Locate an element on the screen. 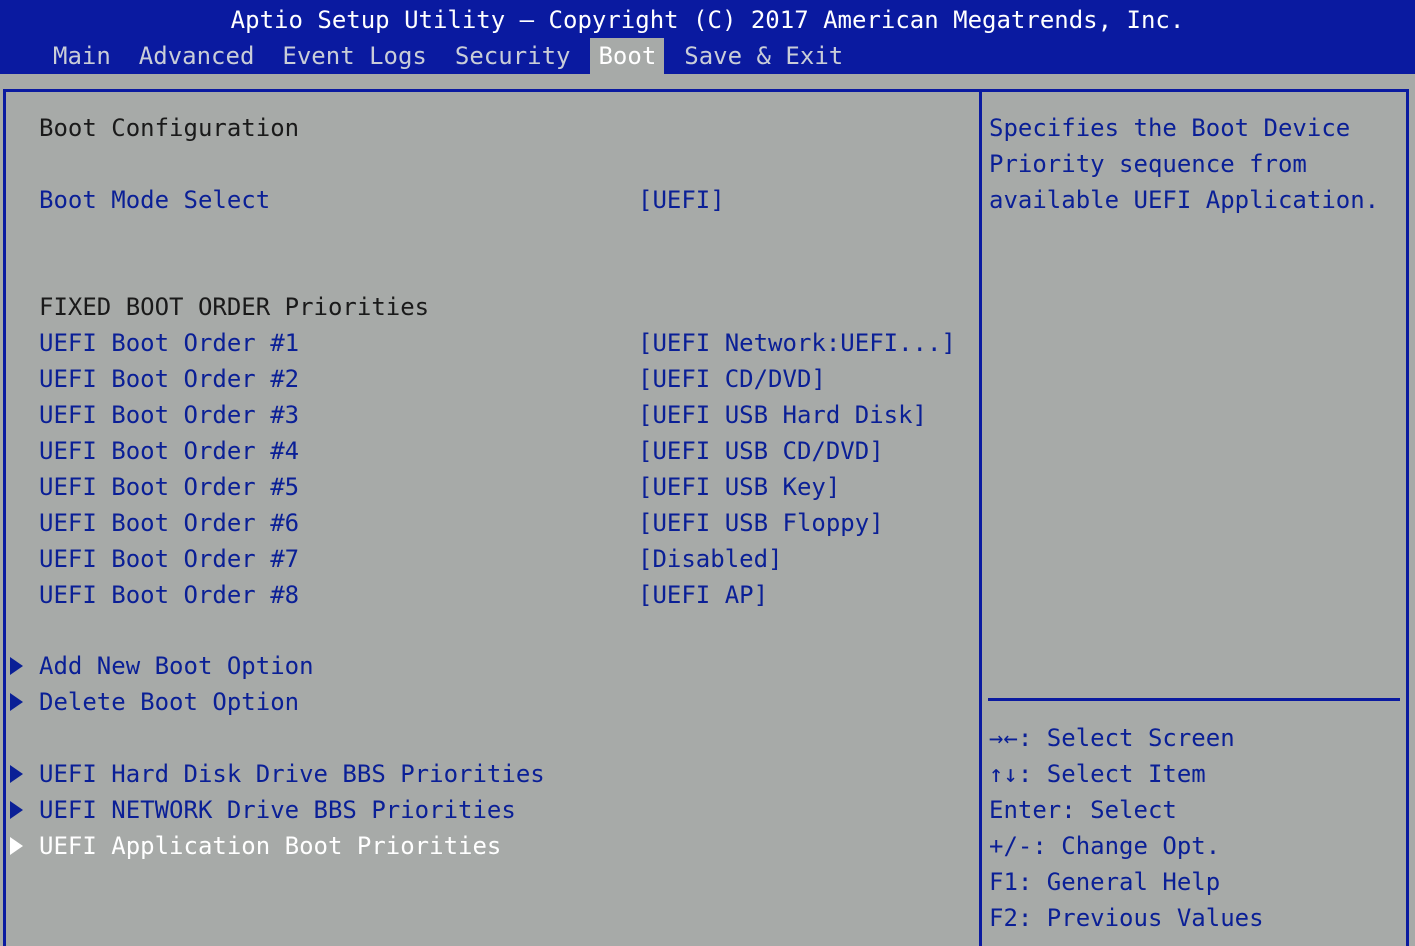 The image size is (1415, 946). boot-order-7-label: UEFI Boot Order #7 is located at coordinates (169, 559).